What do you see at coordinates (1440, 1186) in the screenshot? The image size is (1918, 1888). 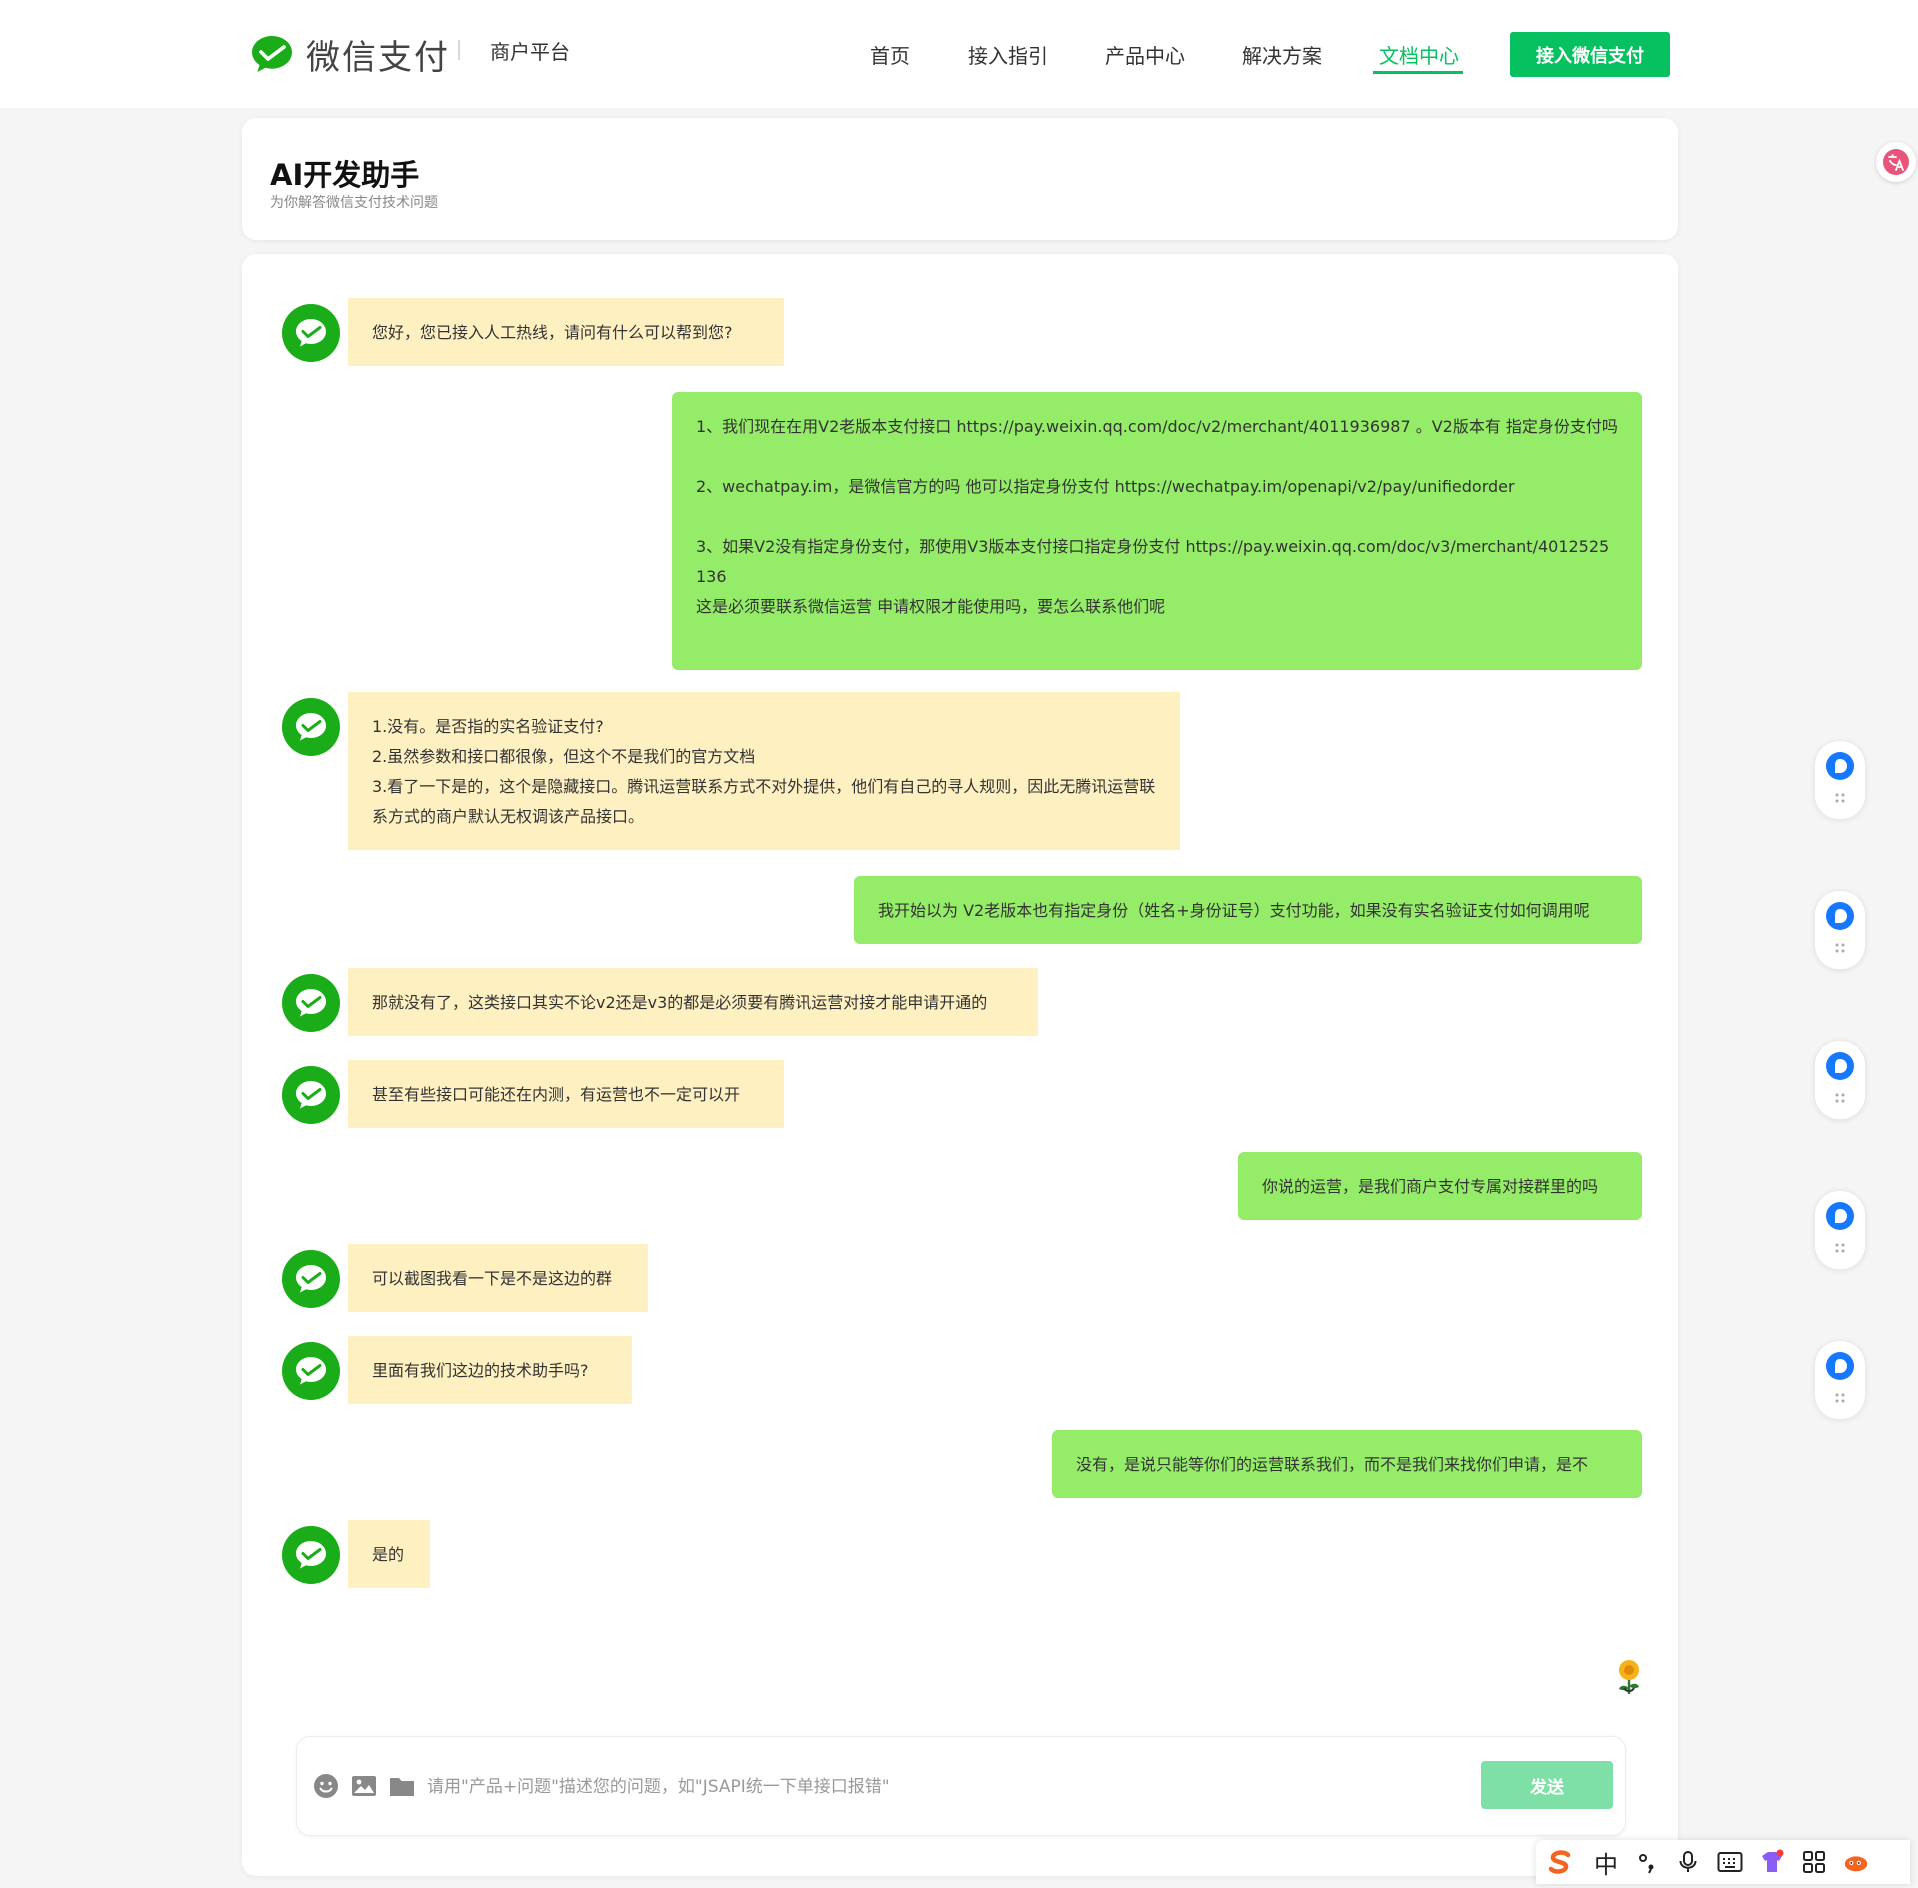 I see `user-message-bubble: 你说的运营，是我们商户支付专属对接群里的吗` at bounding box center [1440, 1186].